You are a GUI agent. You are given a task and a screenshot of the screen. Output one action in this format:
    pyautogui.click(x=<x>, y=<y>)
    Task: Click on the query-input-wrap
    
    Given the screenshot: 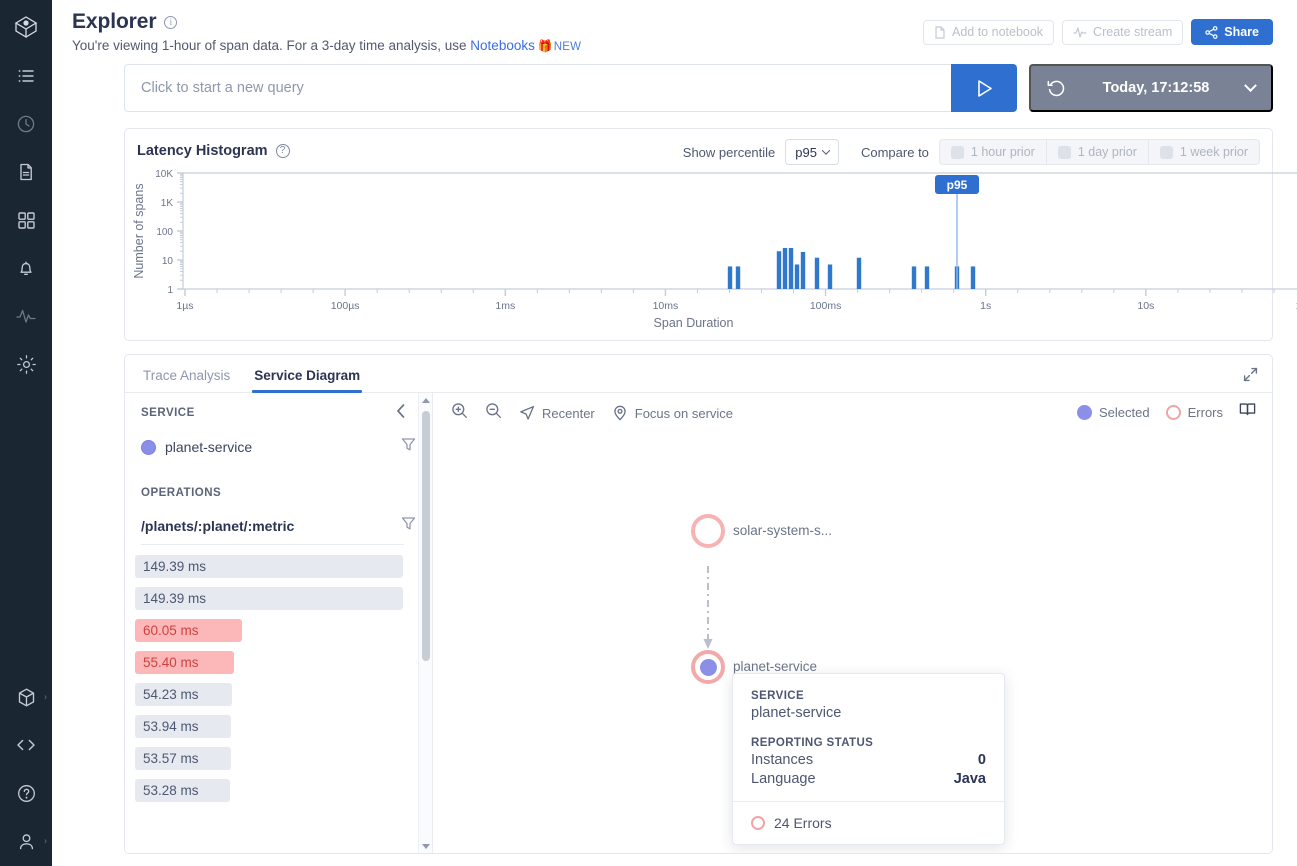 What is the action you would take?
    pyautogui.click(x=537, y=88)
    